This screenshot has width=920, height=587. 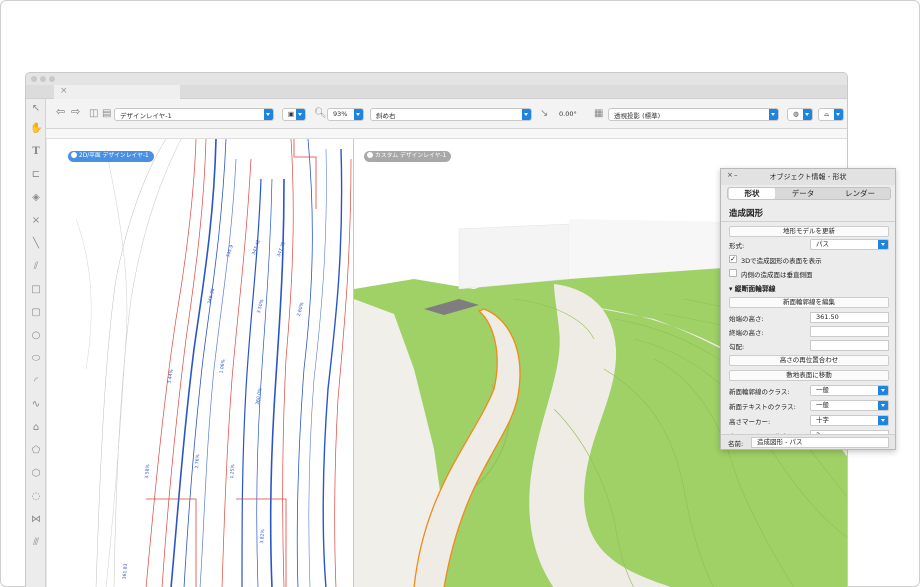 What do you see at coordinates (755, 289) in the screenshot?
I see `profile-group-label: 縦断面輪郭線` at bounding box center [755, 289].